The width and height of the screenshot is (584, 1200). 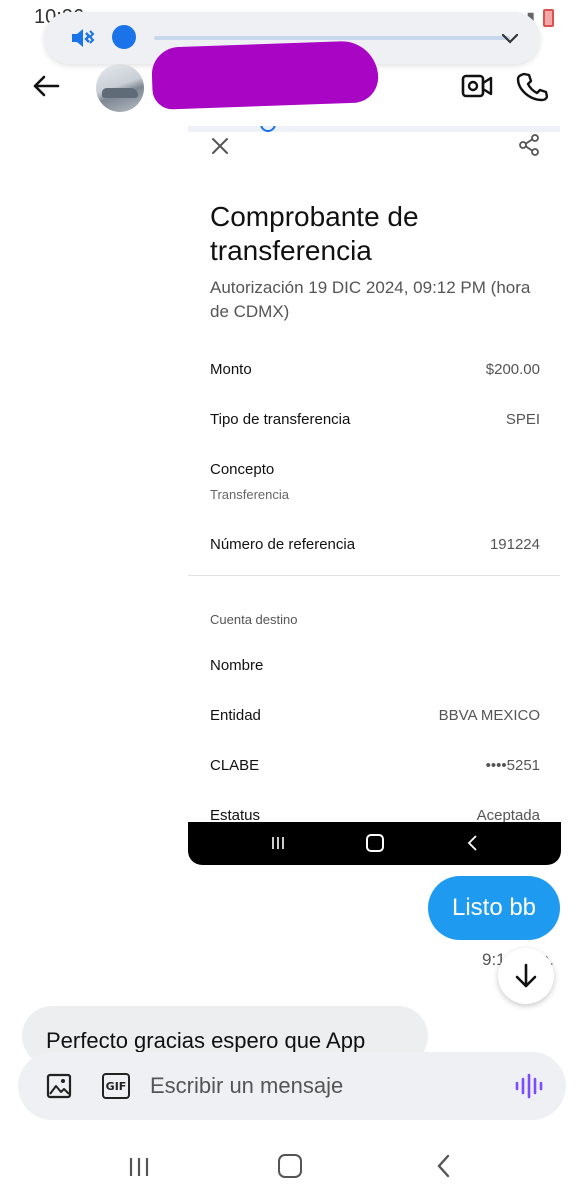 I want to click on clabe-value: ••••5251, so click(x=512, y=765).